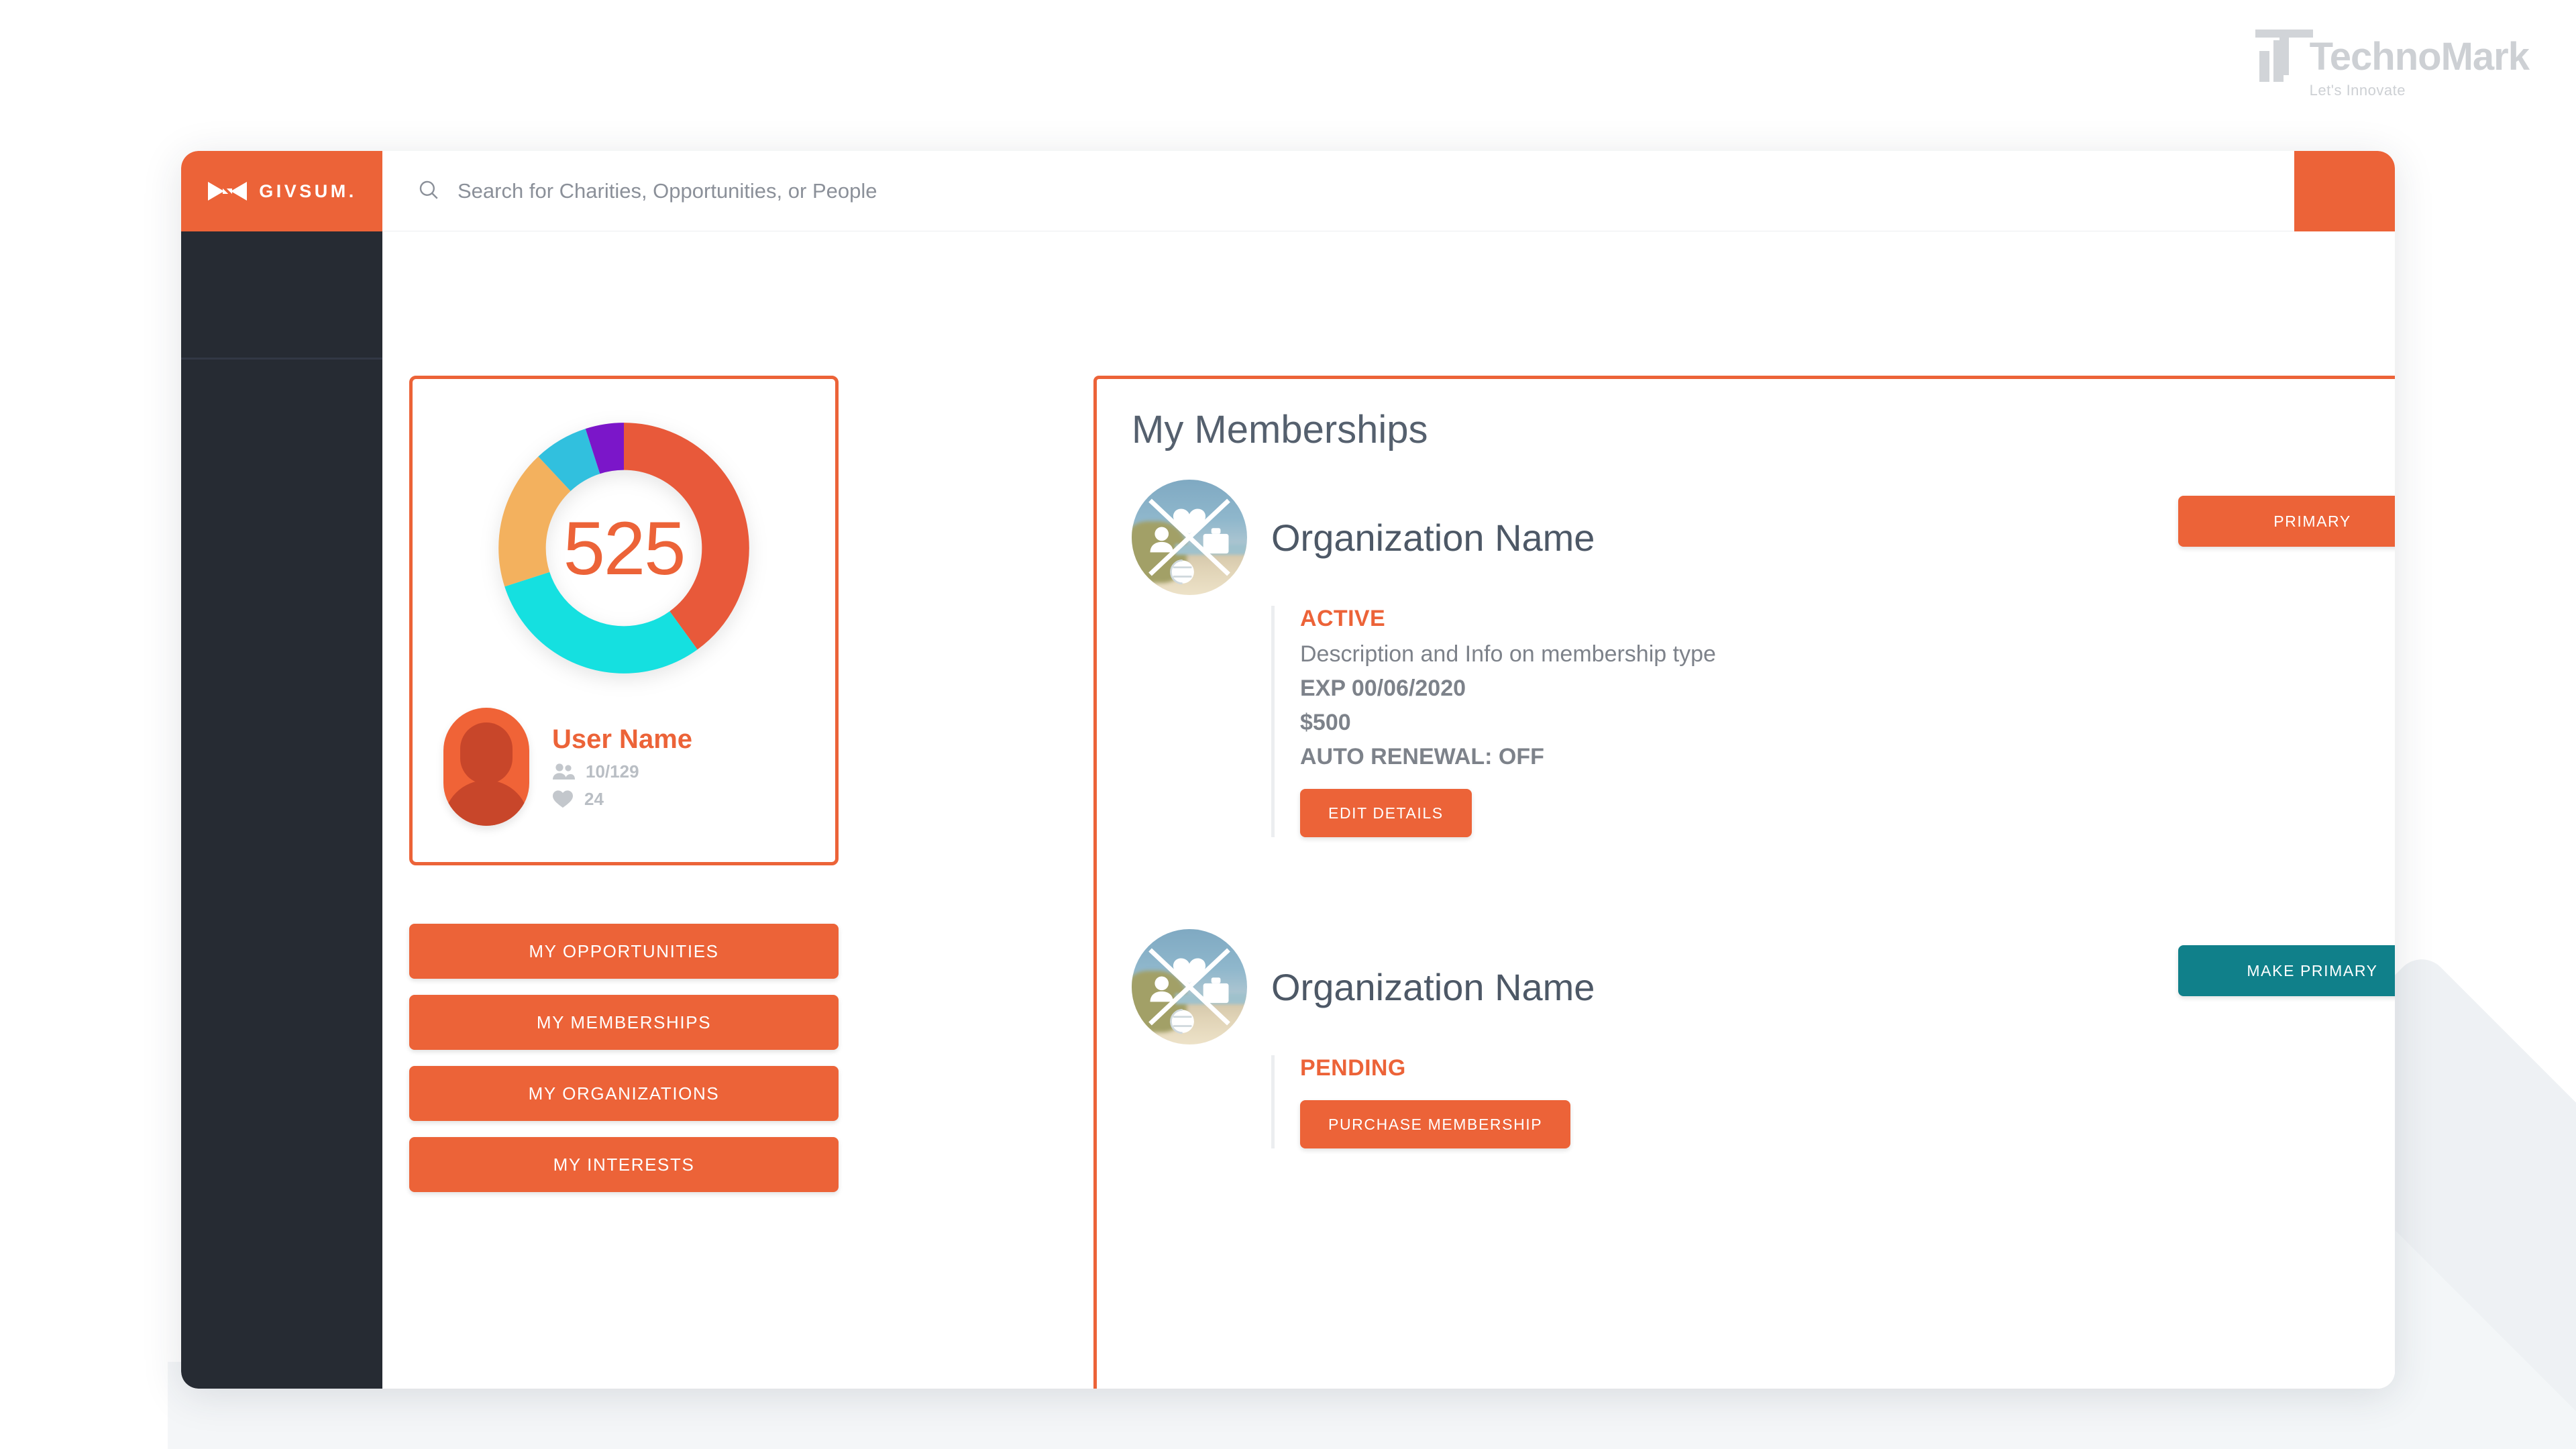 This screenshot has height=1449, width=2576. What do you see at coordinates (622, 739) in the screenshot?
I see `user-name: User Name` at bounding box center [622, 739].